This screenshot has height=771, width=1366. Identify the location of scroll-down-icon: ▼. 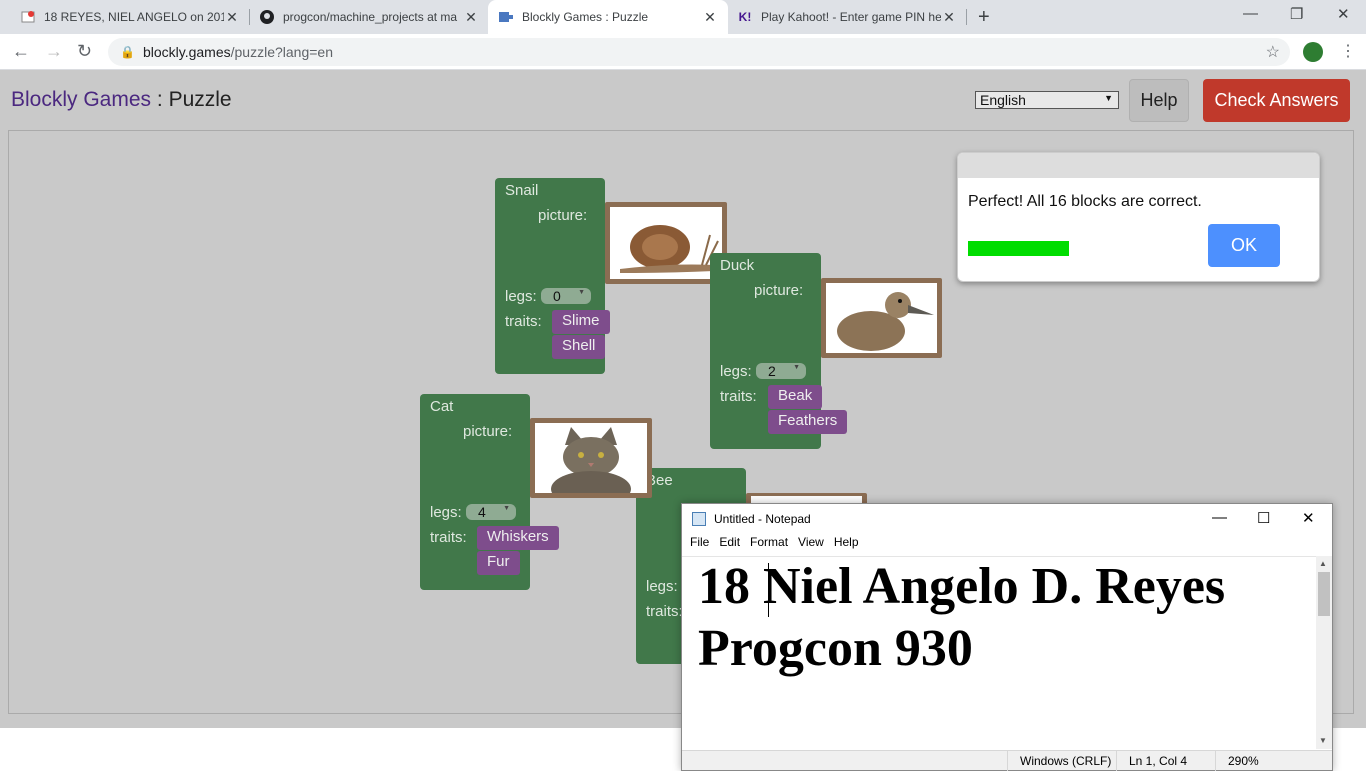
(1323, 740).